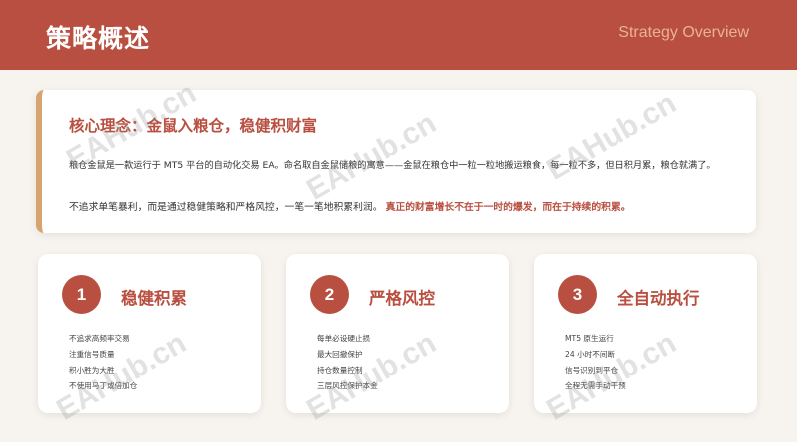  What do you see at coordinates (99, 338) in the screenshot?
I see `list-item: 不追求高频率交易` at bounding box center [99, 338].